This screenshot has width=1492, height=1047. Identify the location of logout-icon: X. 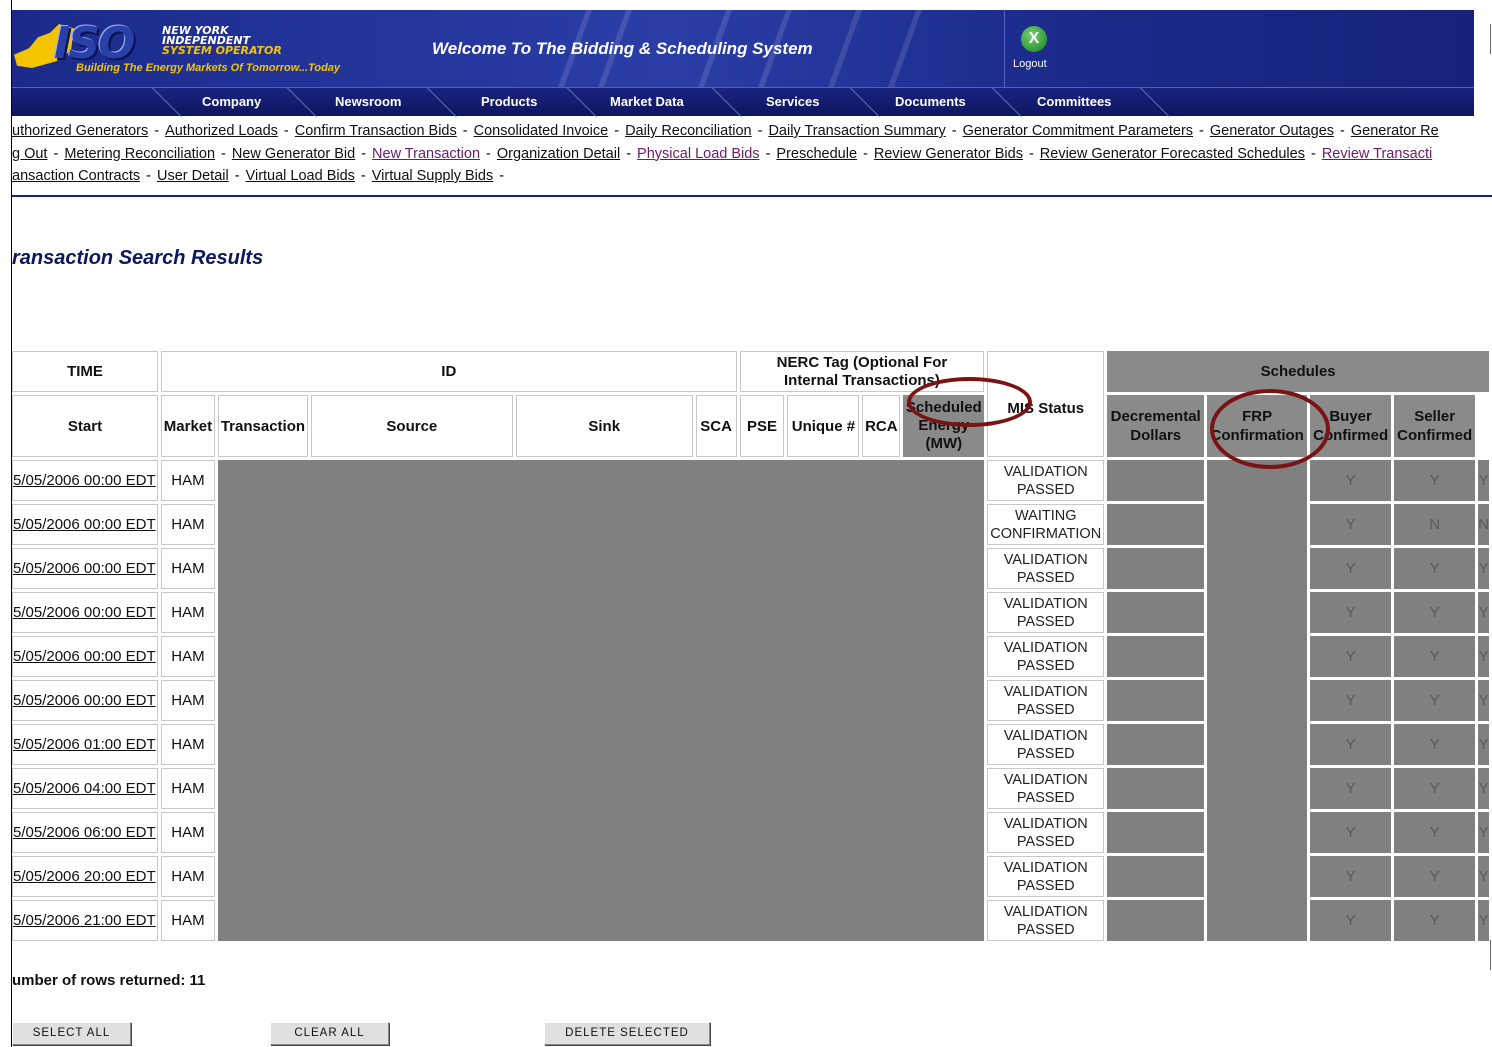
(1034, 39).